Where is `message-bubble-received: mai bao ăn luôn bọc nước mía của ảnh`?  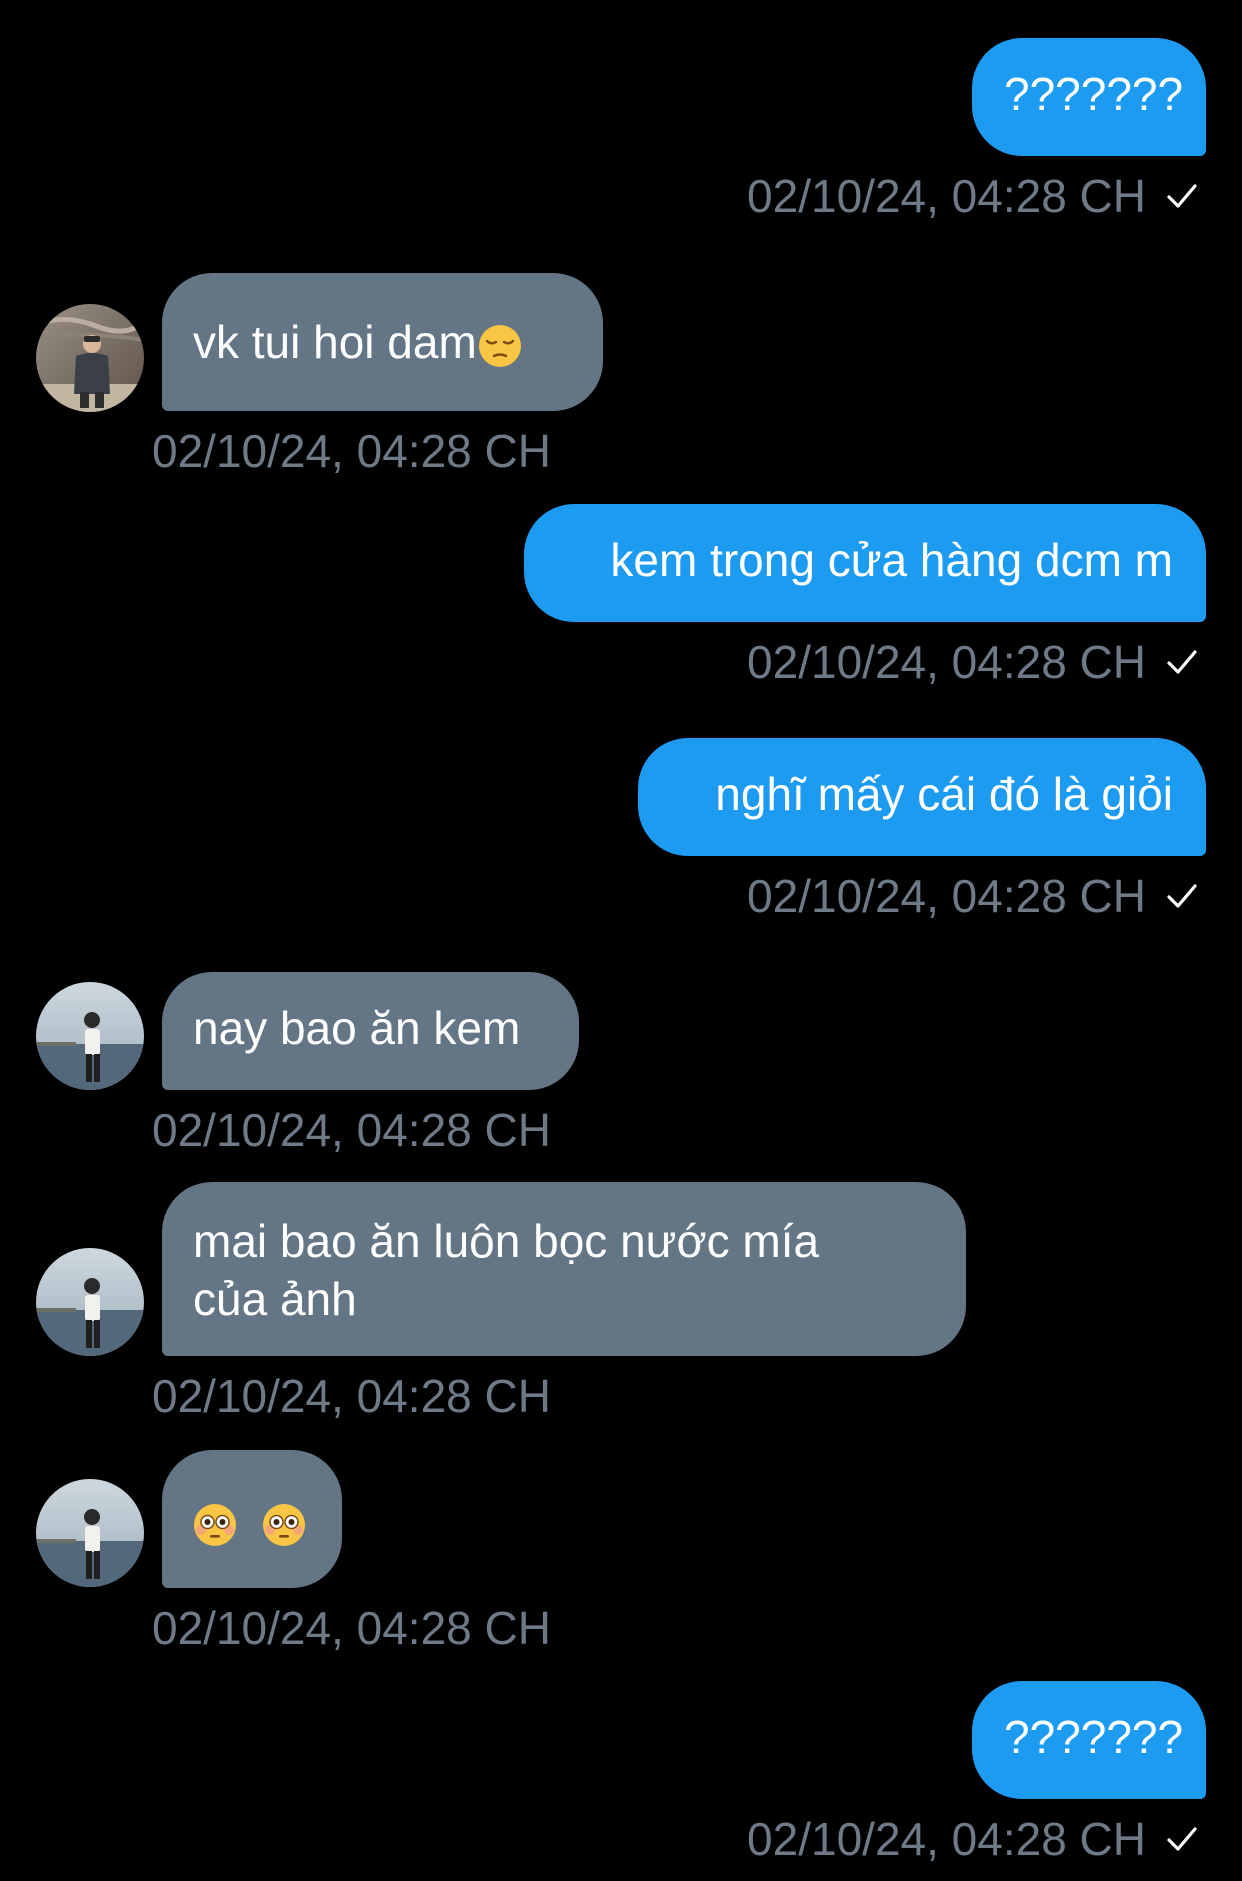
message-bubble-received: mai bao ăn luôn bọc nước mía của ảnh is located at coordinates (564, 1269).